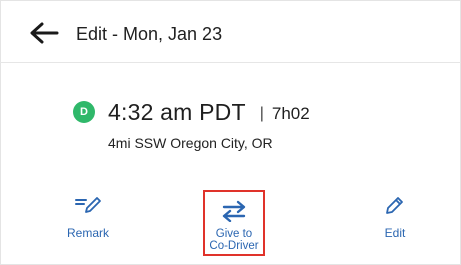 Image resolution: width=461 pixels, height=265 pixels. I want to click on remark-label: Remark, so click(88, 233).